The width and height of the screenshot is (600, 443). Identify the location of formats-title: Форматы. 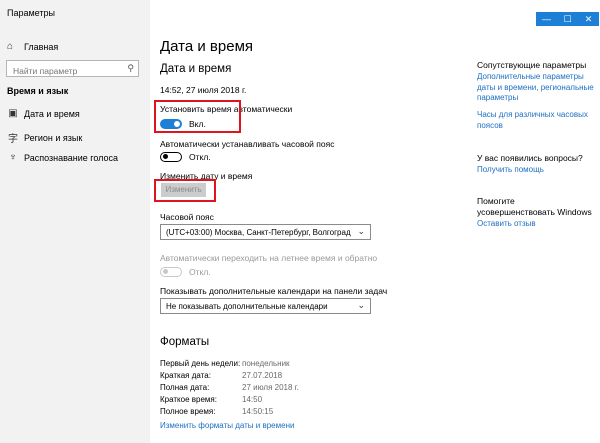
(185, 342).